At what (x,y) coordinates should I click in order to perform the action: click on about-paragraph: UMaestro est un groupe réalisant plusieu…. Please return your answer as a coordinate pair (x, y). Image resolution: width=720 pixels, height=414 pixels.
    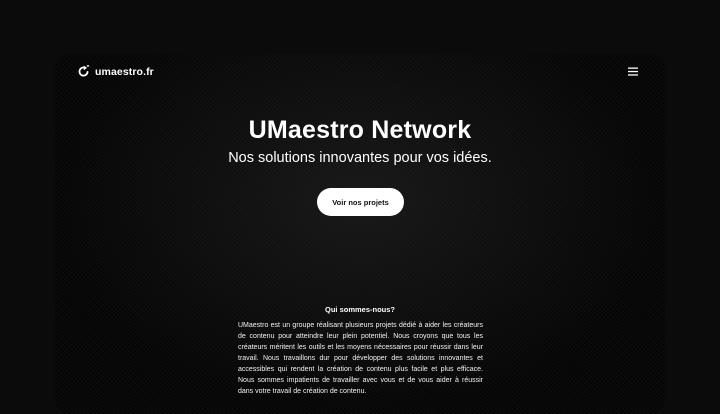
    Looking at the image, I should click on (360, 358).